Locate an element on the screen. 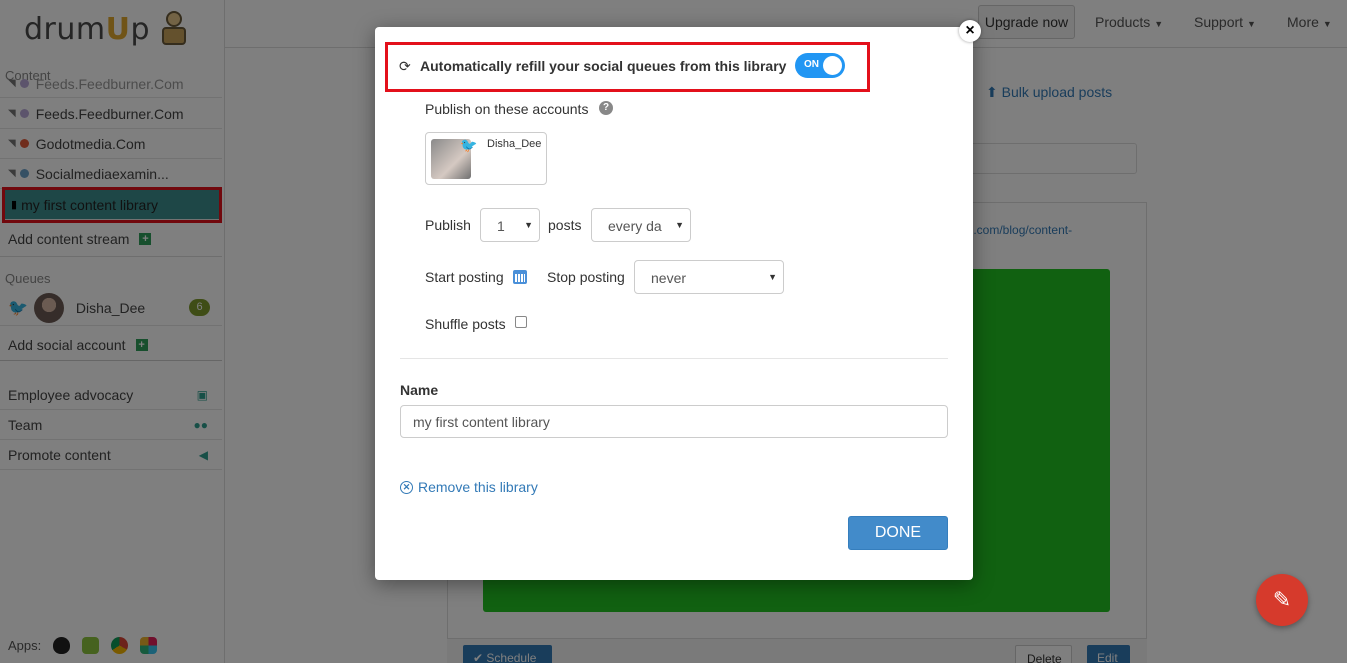 This screenshot has height=663, width=1347. remove-library-link: ✕ Remove this library is located at coordinates (469, 487).